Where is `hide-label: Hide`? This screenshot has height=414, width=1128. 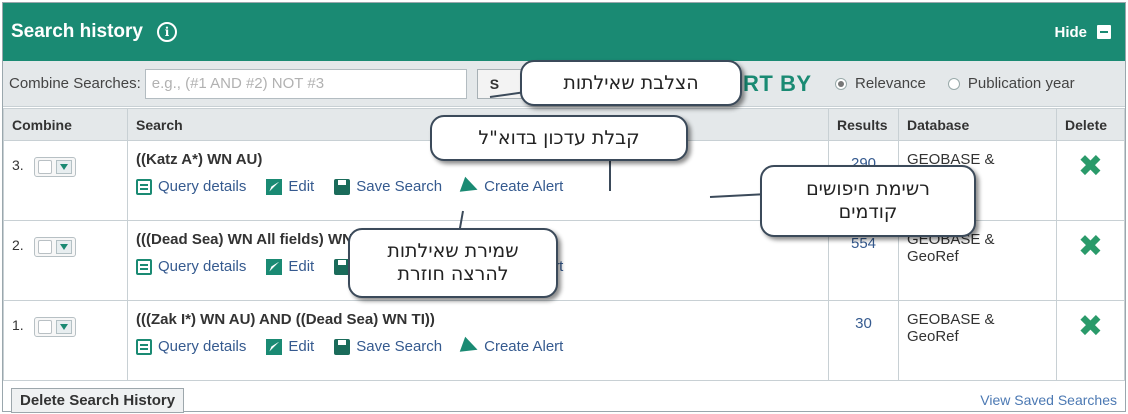 hide-label: Hide is located at coordinates (1070, 32).